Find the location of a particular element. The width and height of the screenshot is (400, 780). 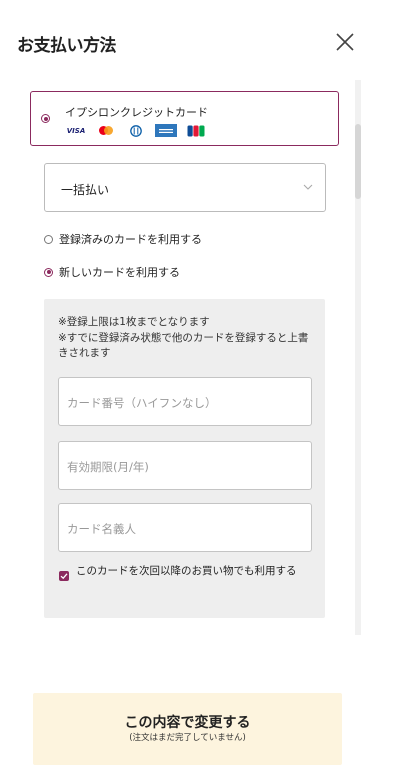

installment-select: 一括払い is located at coordinates (185, 187).